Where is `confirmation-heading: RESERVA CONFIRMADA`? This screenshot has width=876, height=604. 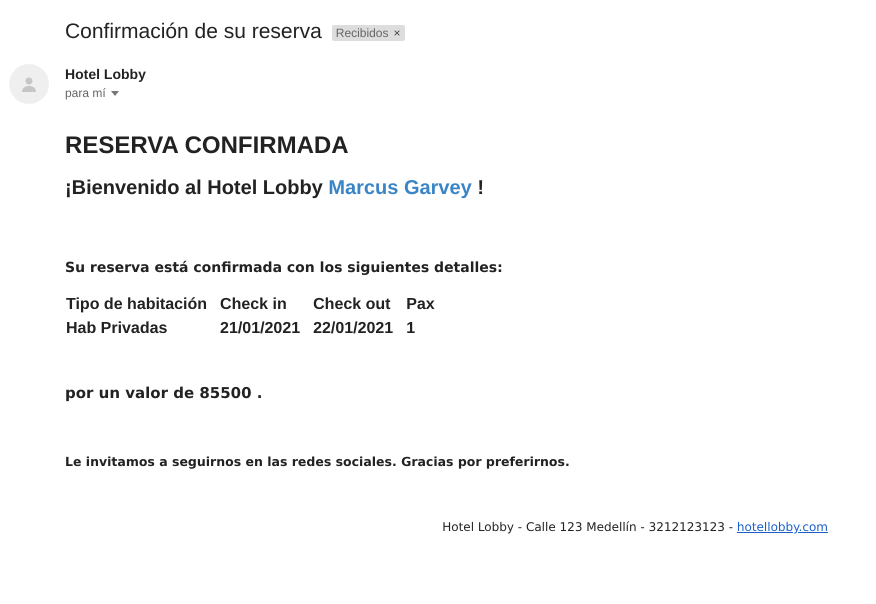 confirmation-heading: RESERVA CONFIRMADA is located at coordinates (207, 146).